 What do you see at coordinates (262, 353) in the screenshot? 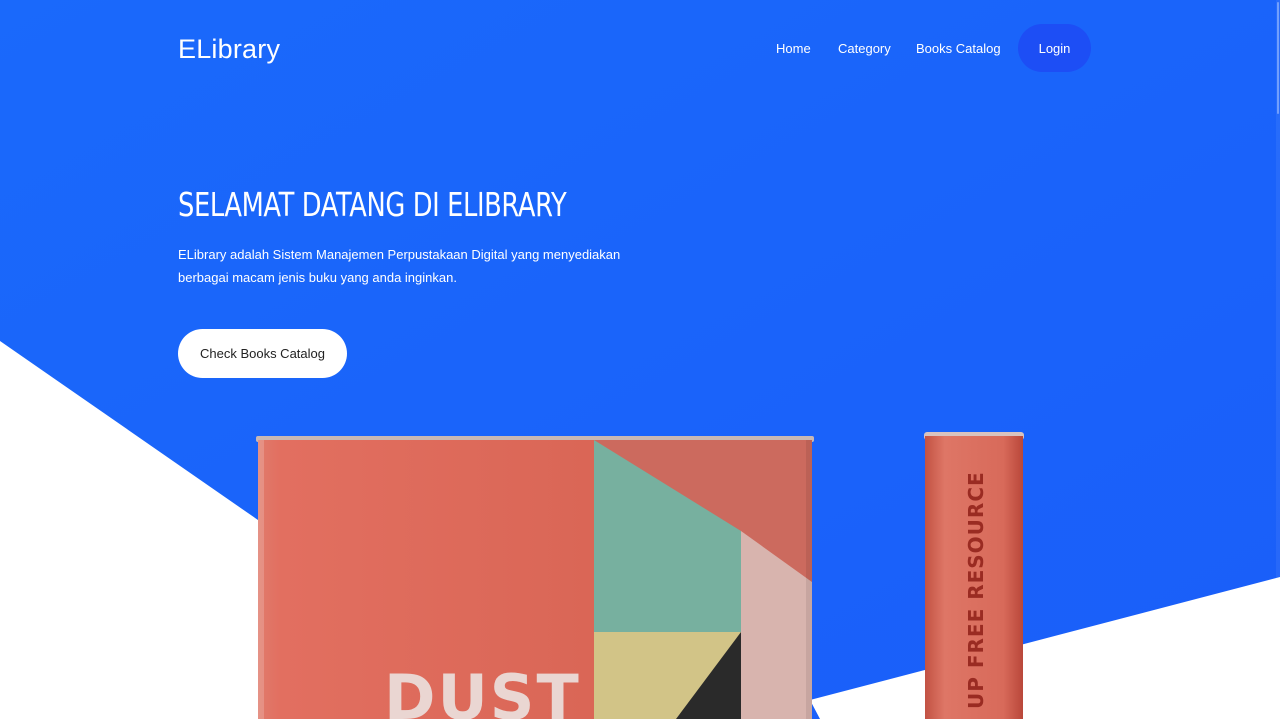
I see `check-books-catalog-button: Check Books Catalog` at bounding box center [262, 353].